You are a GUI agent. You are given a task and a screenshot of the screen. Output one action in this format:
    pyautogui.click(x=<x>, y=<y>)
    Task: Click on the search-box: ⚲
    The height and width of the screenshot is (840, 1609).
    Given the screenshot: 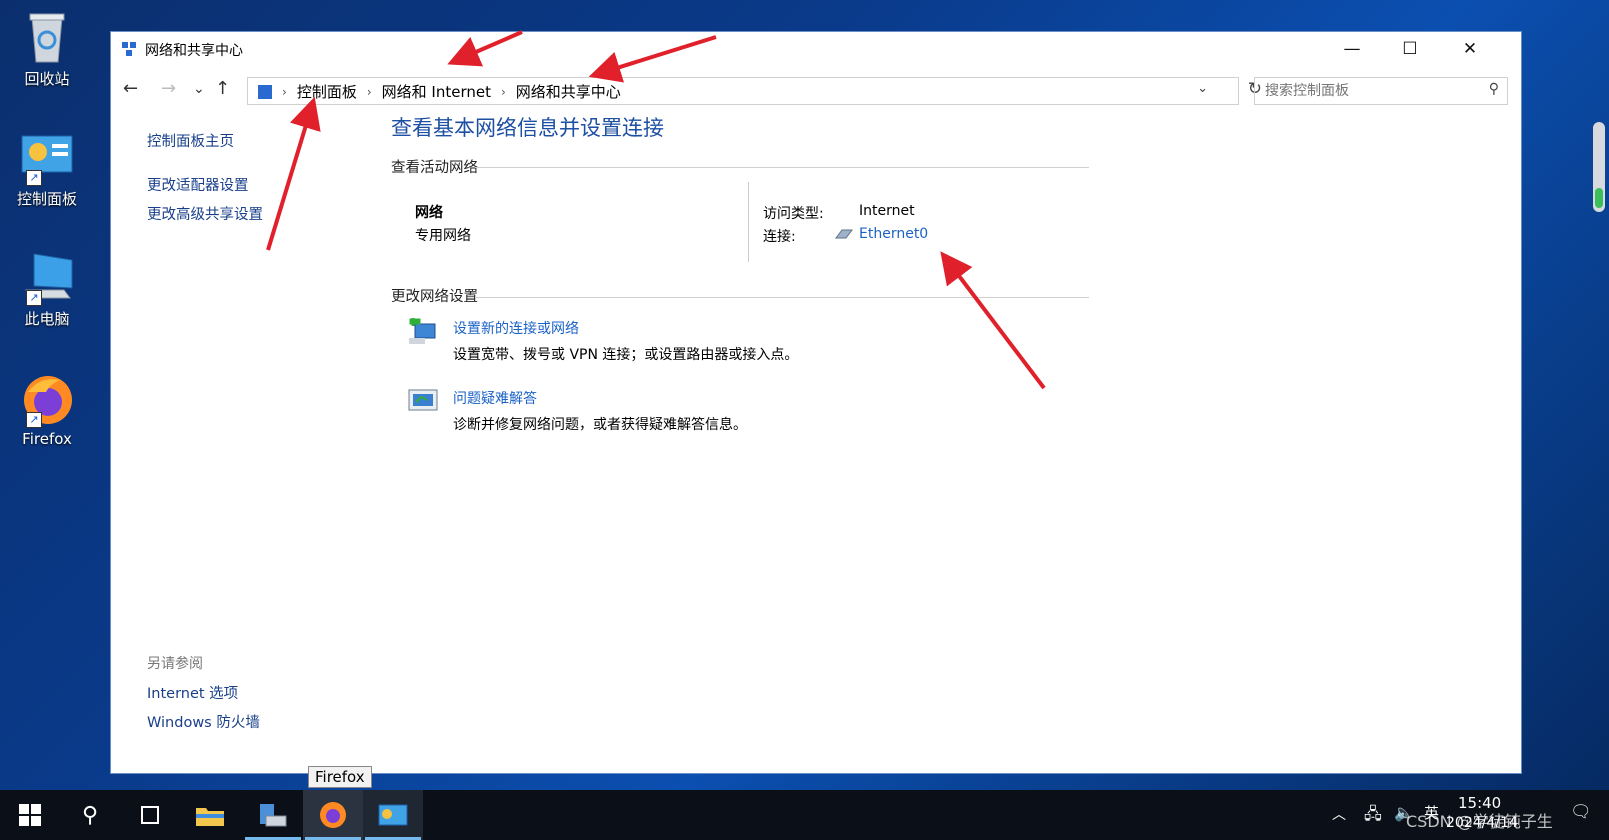 What is the action you would take?
    pyautogui.click(x=1381, y=91)
    